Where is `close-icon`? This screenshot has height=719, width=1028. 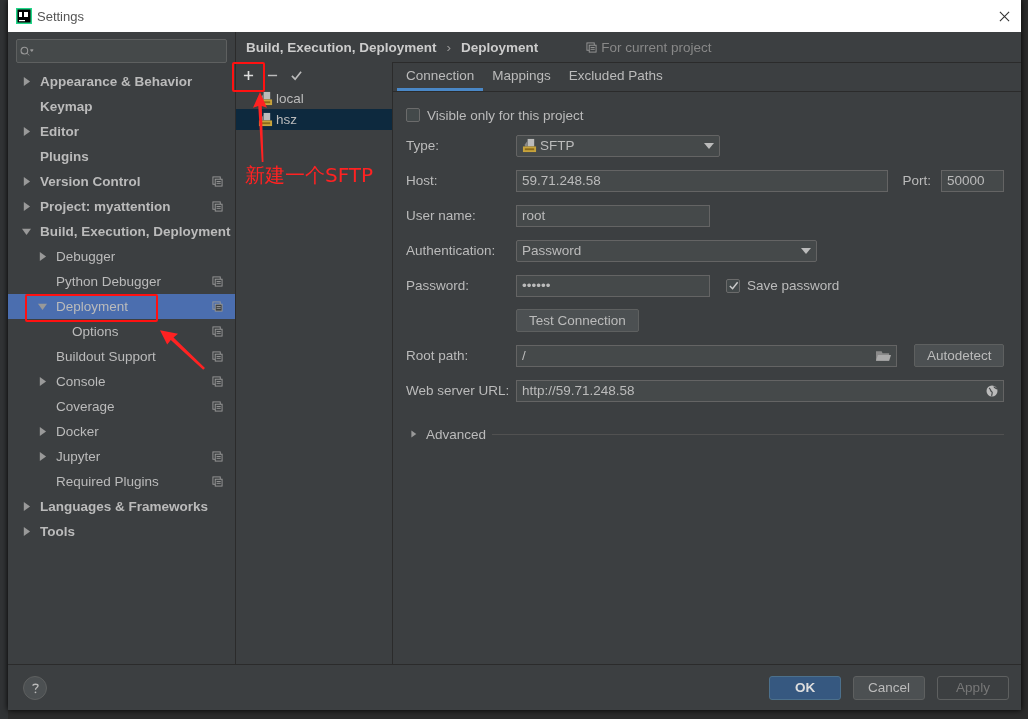 close-icon is located at coordinates (1004, 16).